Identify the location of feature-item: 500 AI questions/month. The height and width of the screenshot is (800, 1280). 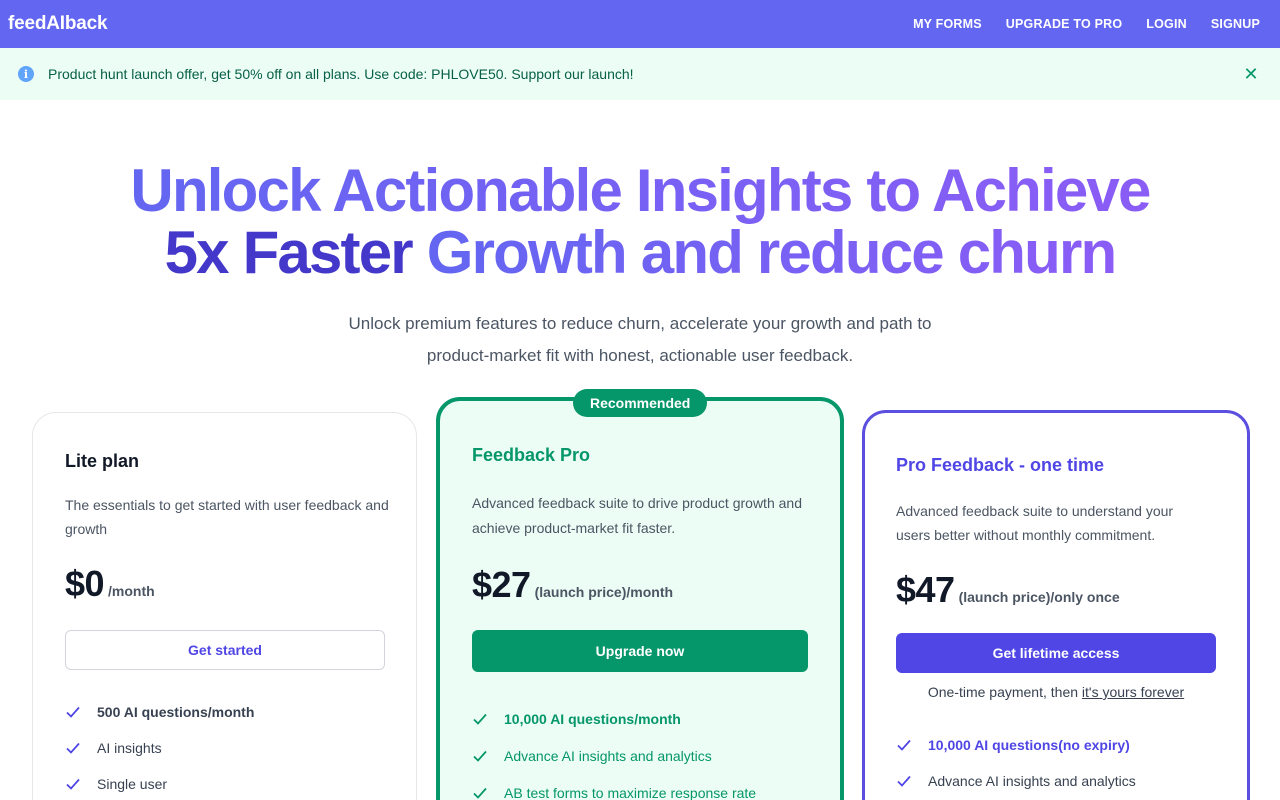
(159, 712).